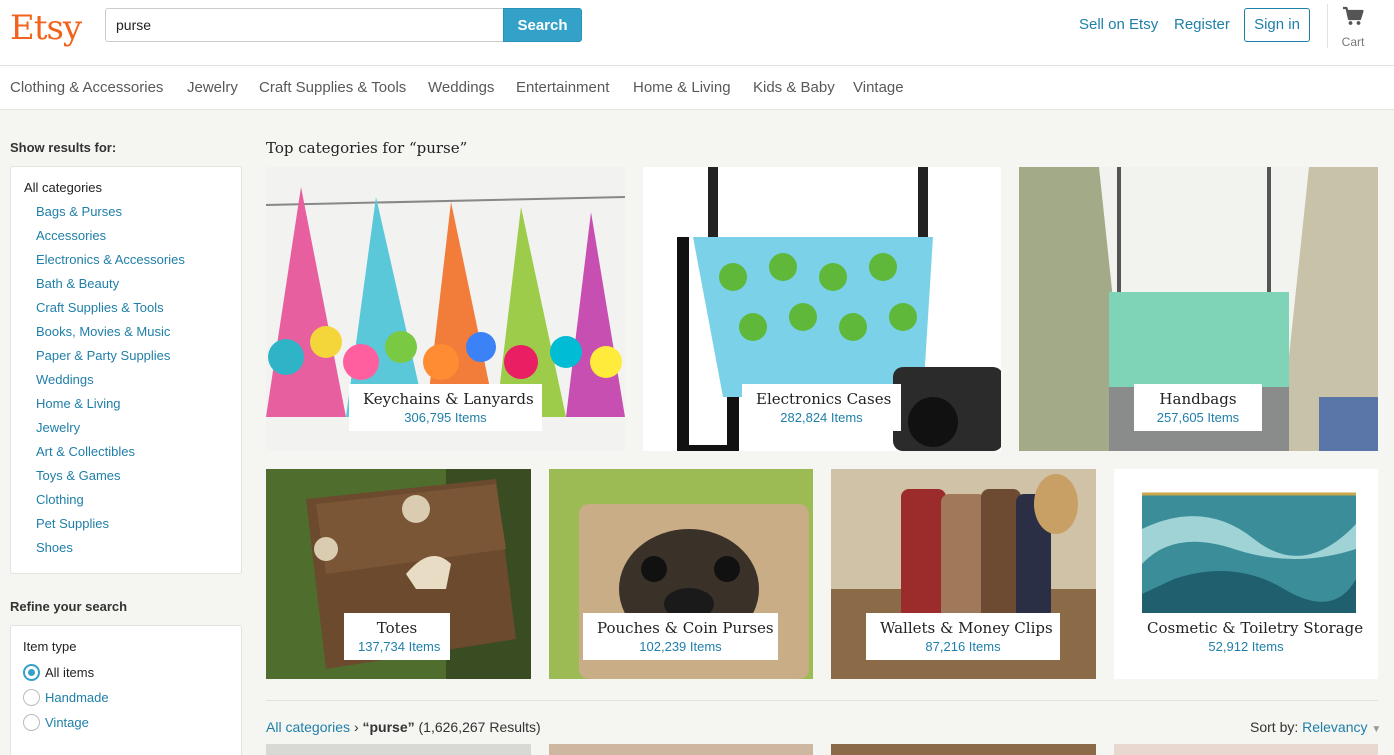  I want to click on nav-vintage: Vintage, so click(878, 87).